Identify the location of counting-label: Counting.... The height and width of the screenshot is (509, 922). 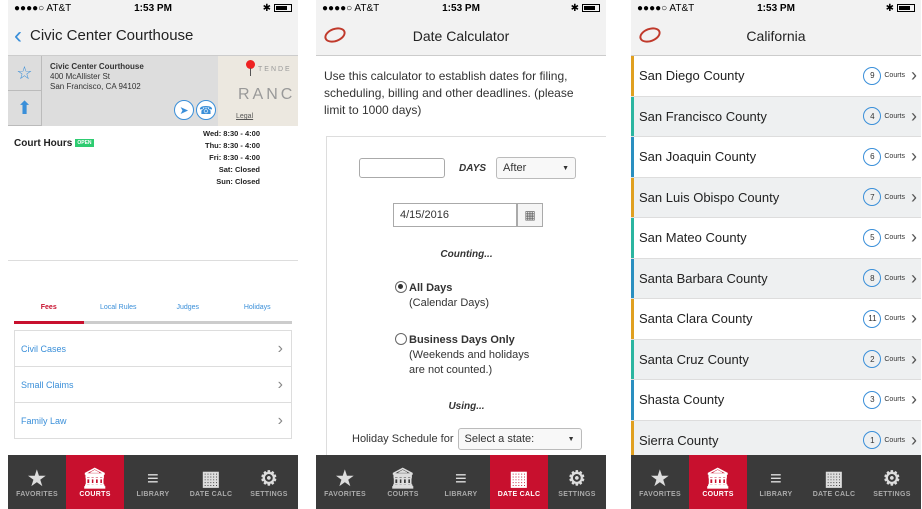
(466, 254).